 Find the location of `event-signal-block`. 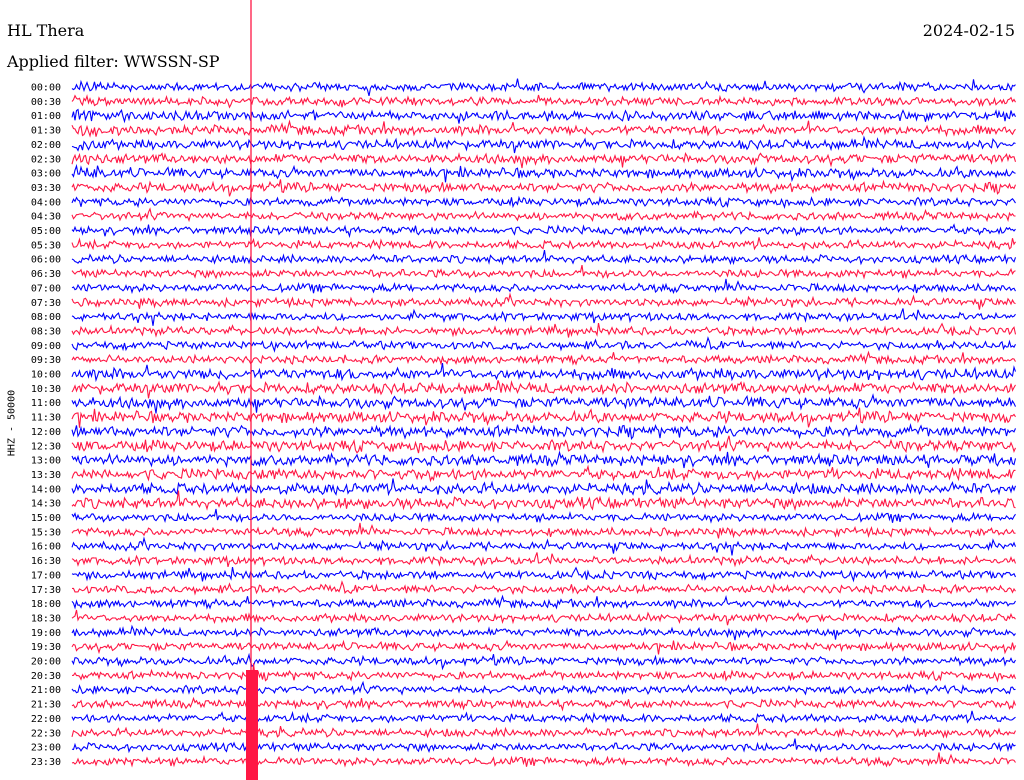

event-signal-block is located at coordinates (252, 725).